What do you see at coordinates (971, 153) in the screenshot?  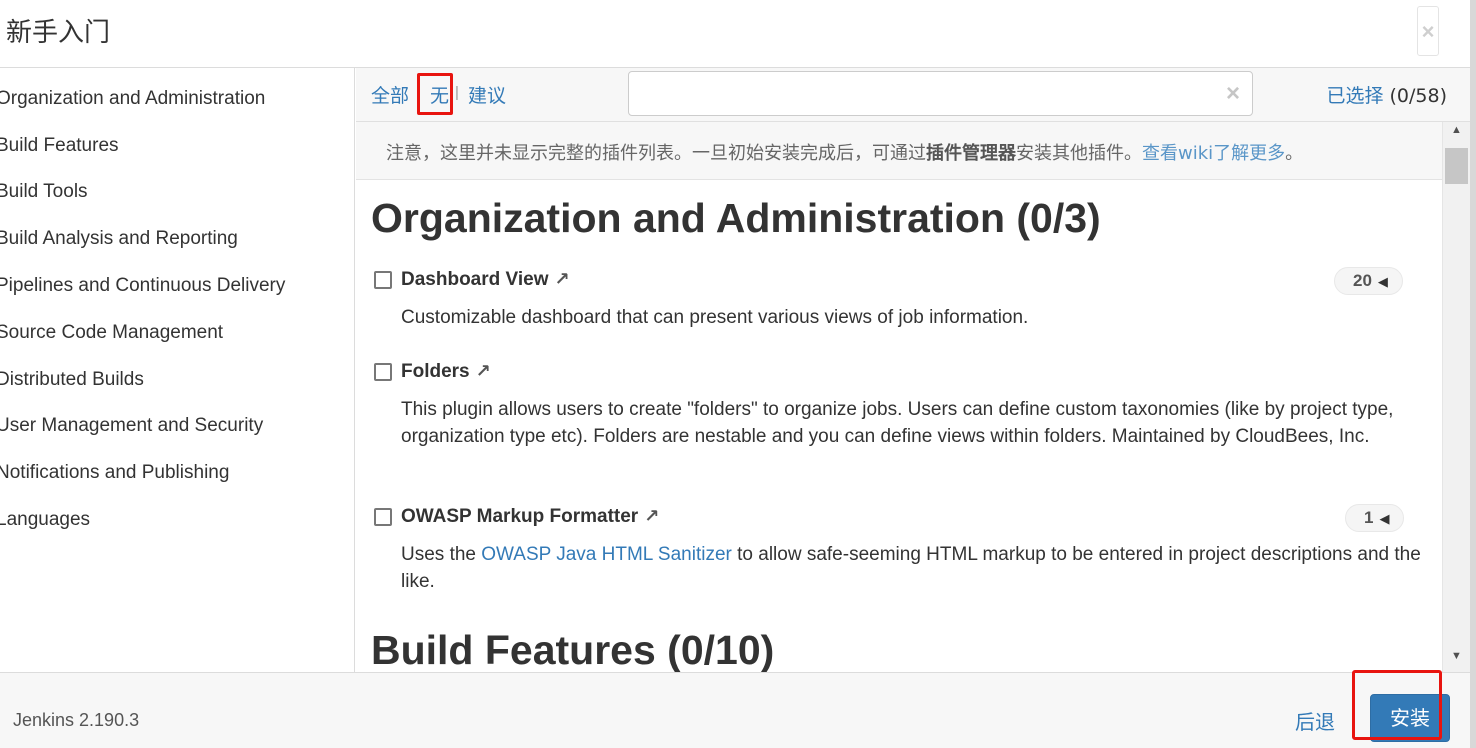 I see `notice-emphasis: 插件管理器` at bounding box center [971, 153].